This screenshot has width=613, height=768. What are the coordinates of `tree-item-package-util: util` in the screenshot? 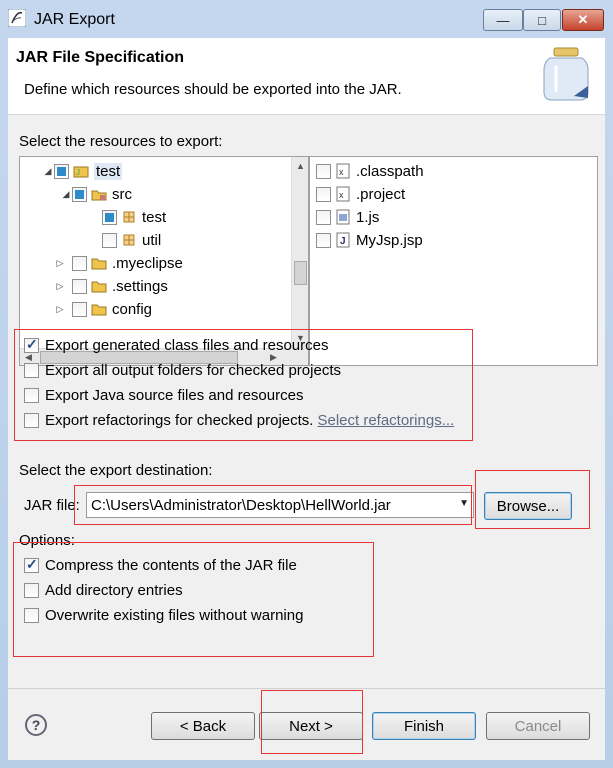 It's located at (125, 240).